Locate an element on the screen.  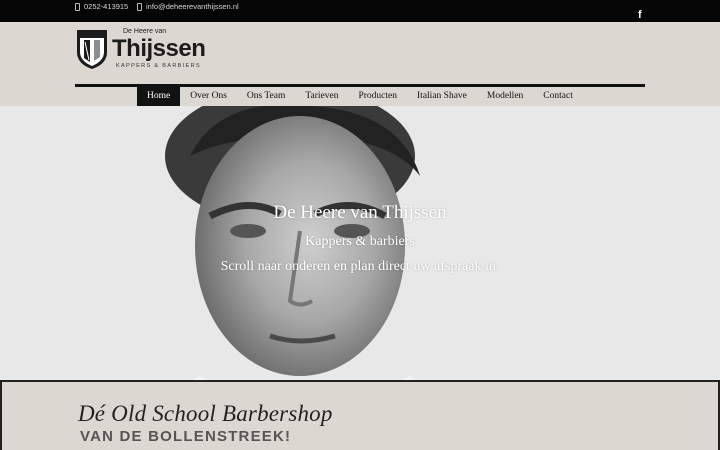
nav-italian-shave: Italian Shave is located at coordinates (442, 96).